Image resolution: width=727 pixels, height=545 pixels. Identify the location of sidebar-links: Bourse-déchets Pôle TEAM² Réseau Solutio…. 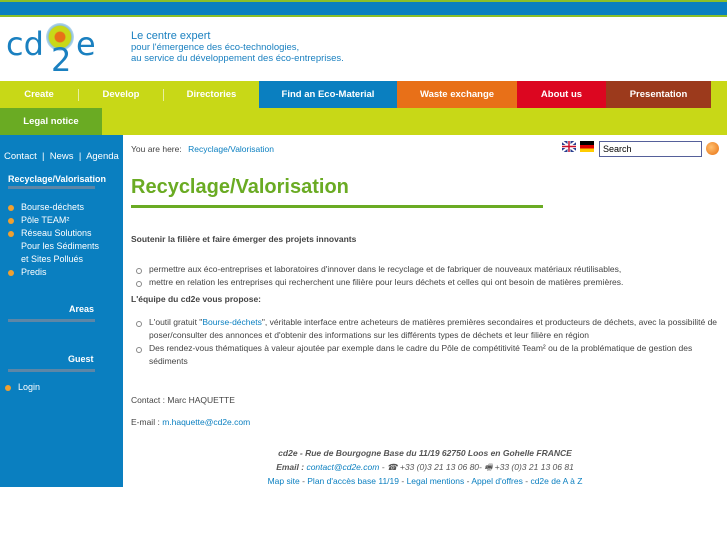
(53, 240).